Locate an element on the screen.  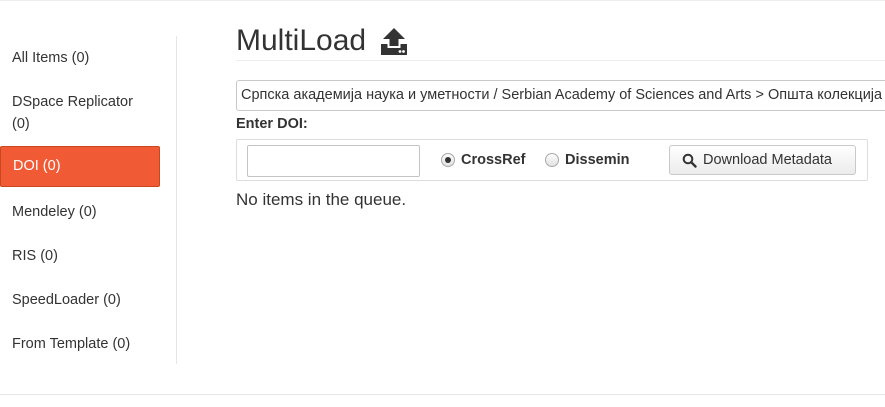
sidebar-item-from-template: From Template (0) is located at coordinates (80, 344).